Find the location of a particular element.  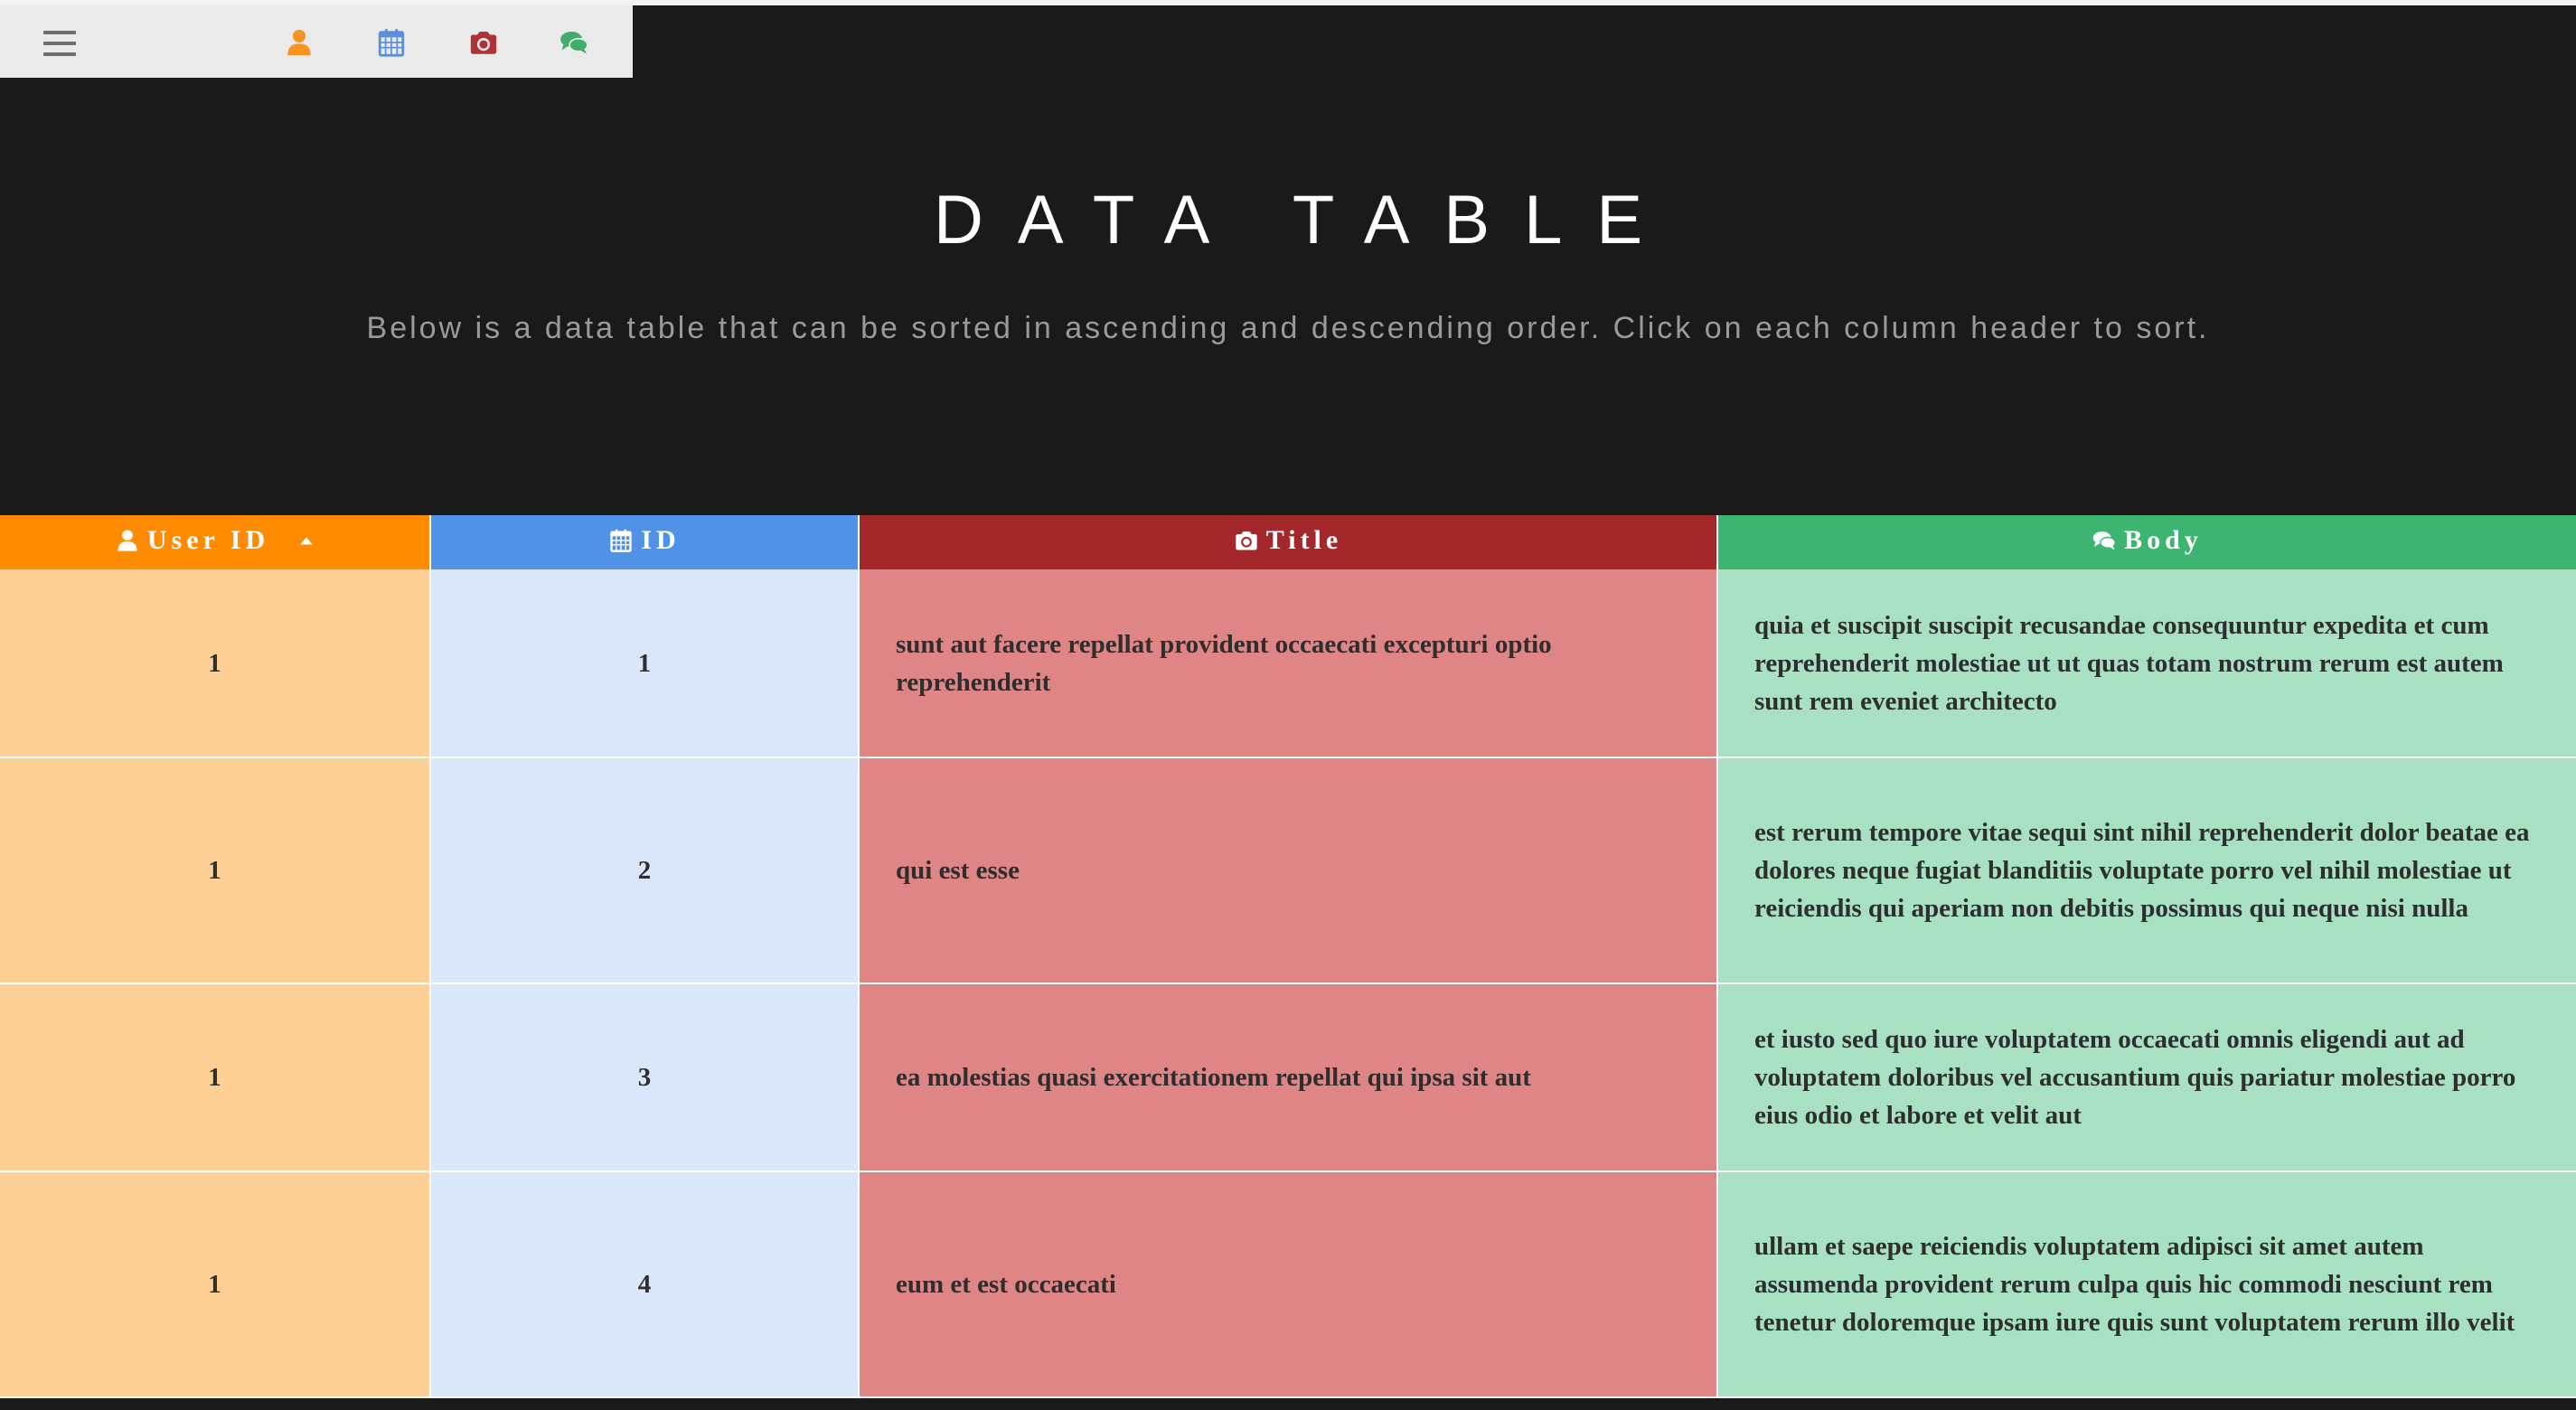

page-title: DATA TABLE is located at coordinates (1305, 220).